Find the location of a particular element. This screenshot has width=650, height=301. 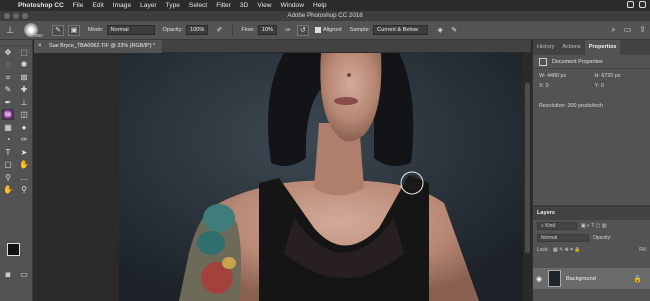

properties-title: Document Properties is located at coordinates (577, 61).